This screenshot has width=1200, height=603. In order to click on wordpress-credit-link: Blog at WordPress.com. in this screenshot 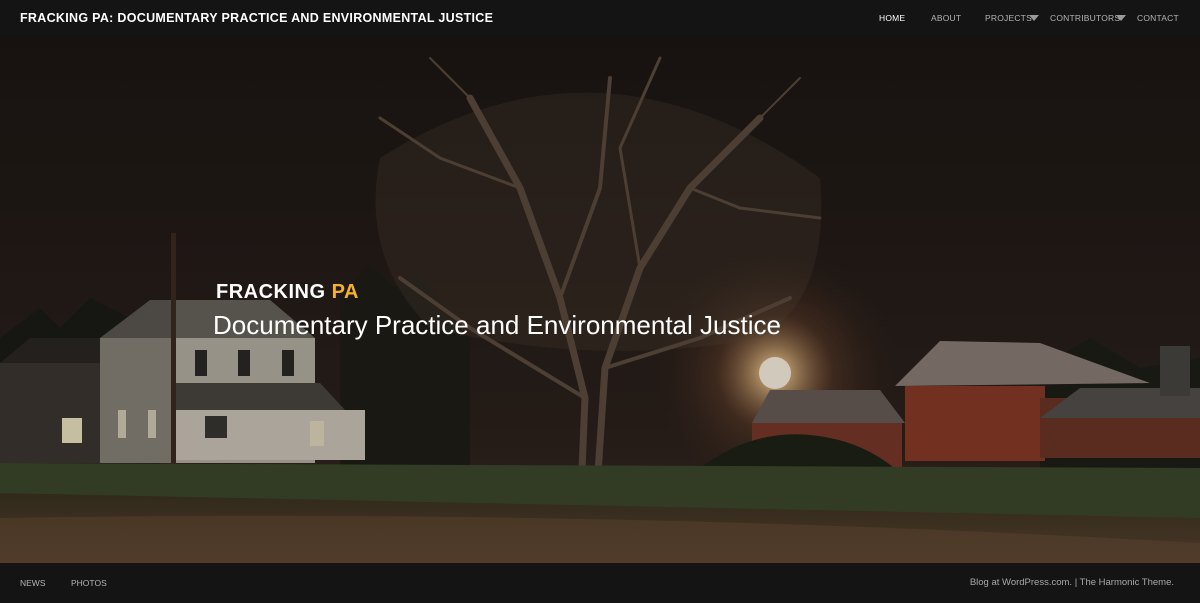, I will do `click(1021, 582)`.